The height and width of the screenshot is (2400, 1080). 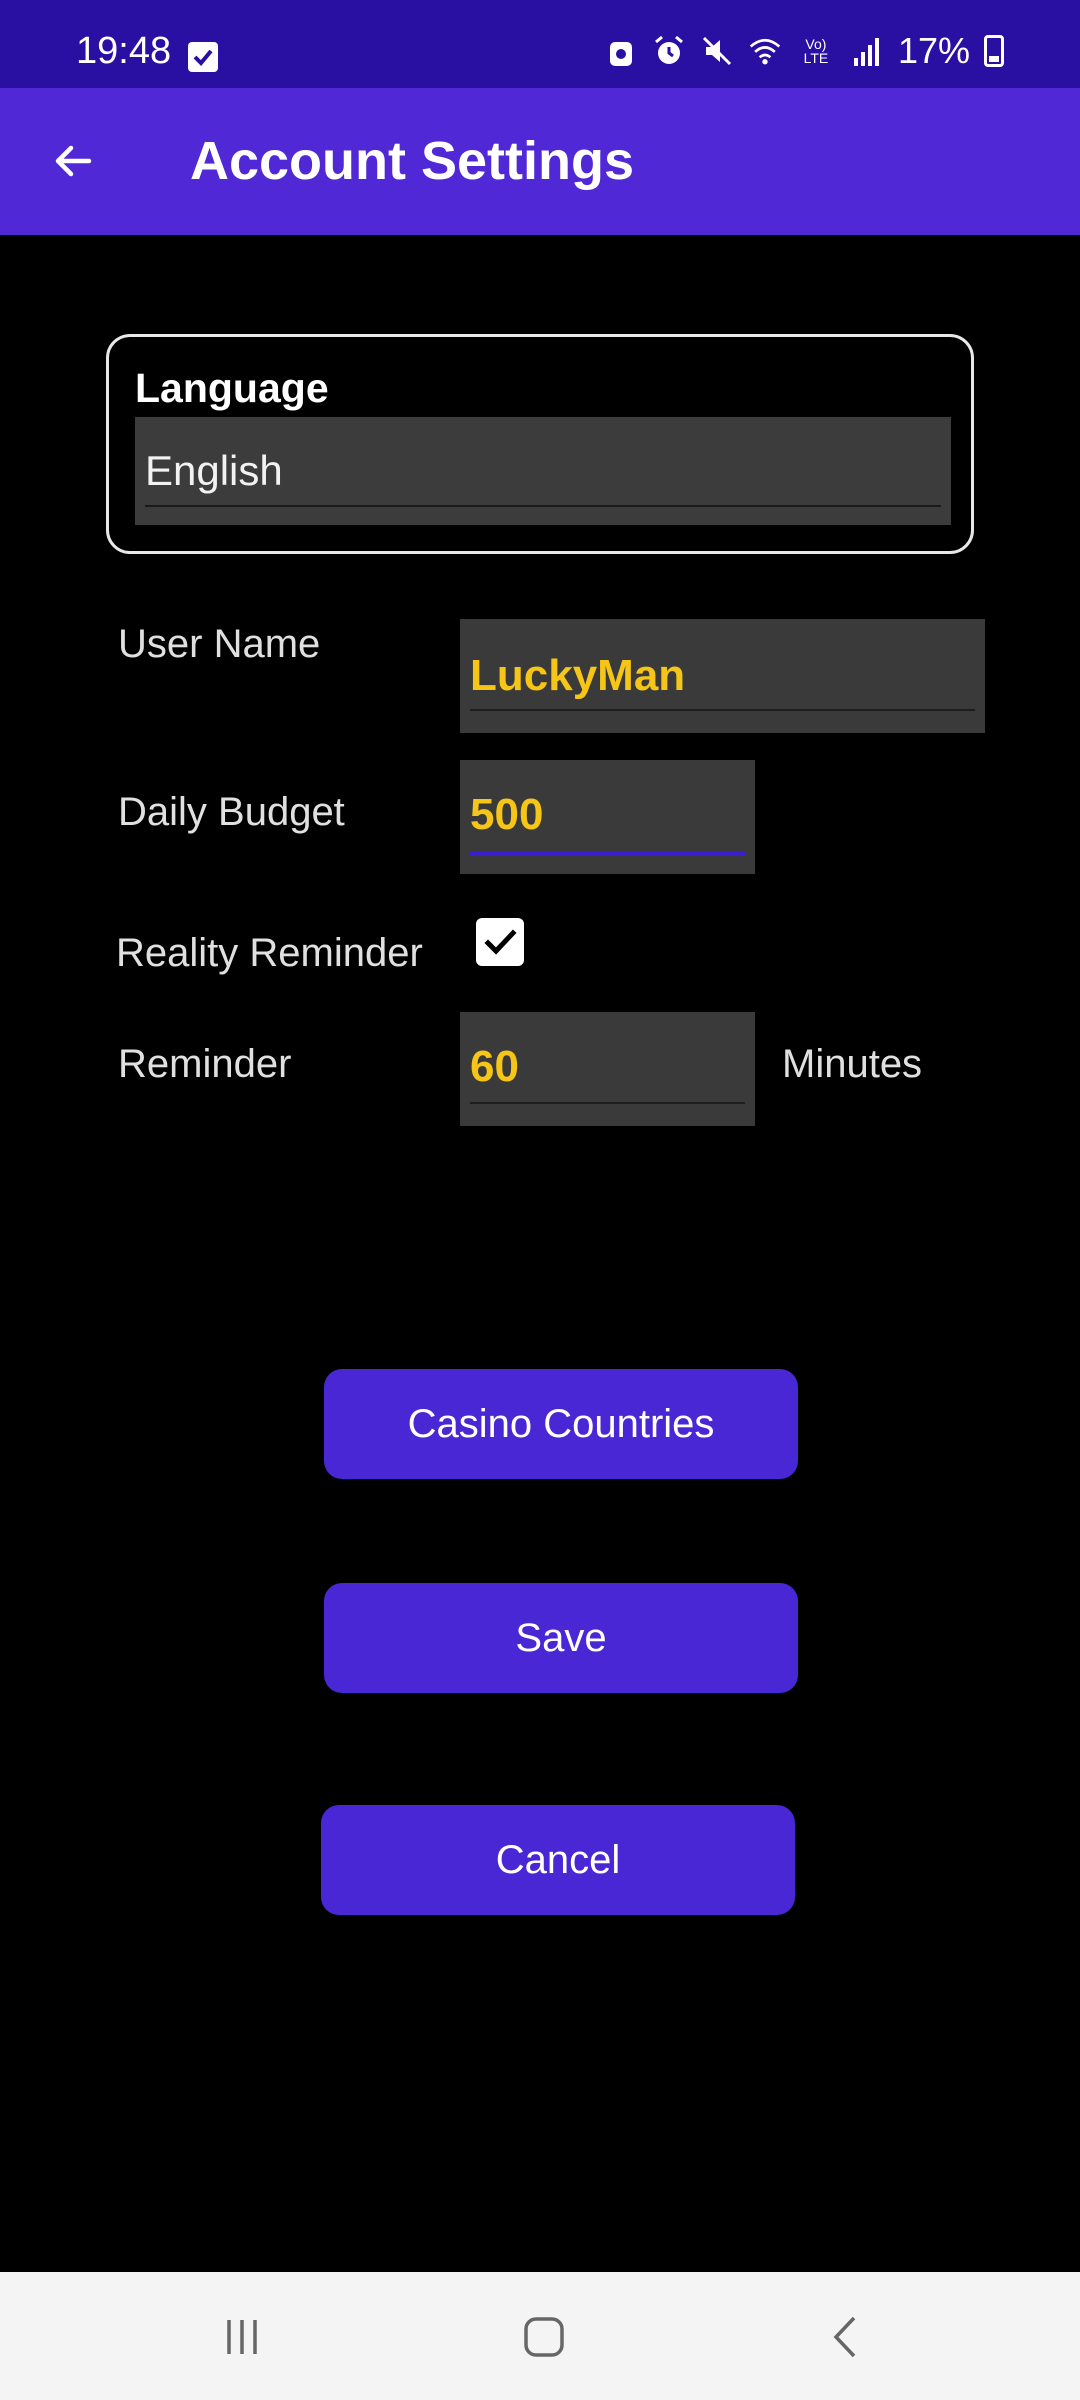 I want to click on status-icons: Vo) LTE 17%, so click(x=804, y=51).